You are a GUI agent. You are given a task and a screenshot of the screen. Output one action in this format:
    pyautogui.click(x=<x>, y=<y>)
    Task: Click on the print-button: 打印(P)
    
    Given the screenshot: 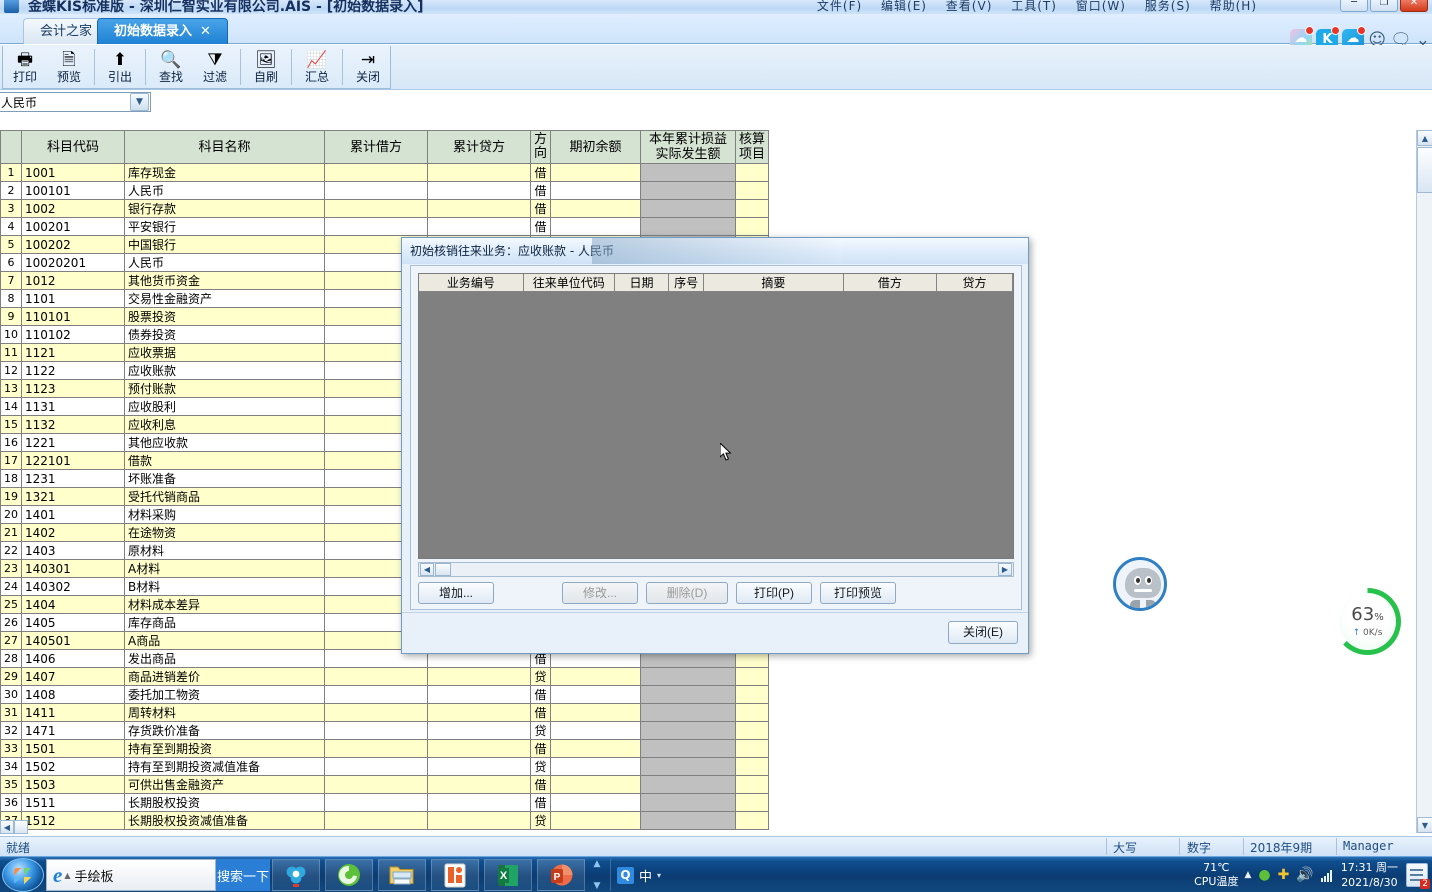 What is the action you would take?
    pyautogui.click(x=774, y=593)
    